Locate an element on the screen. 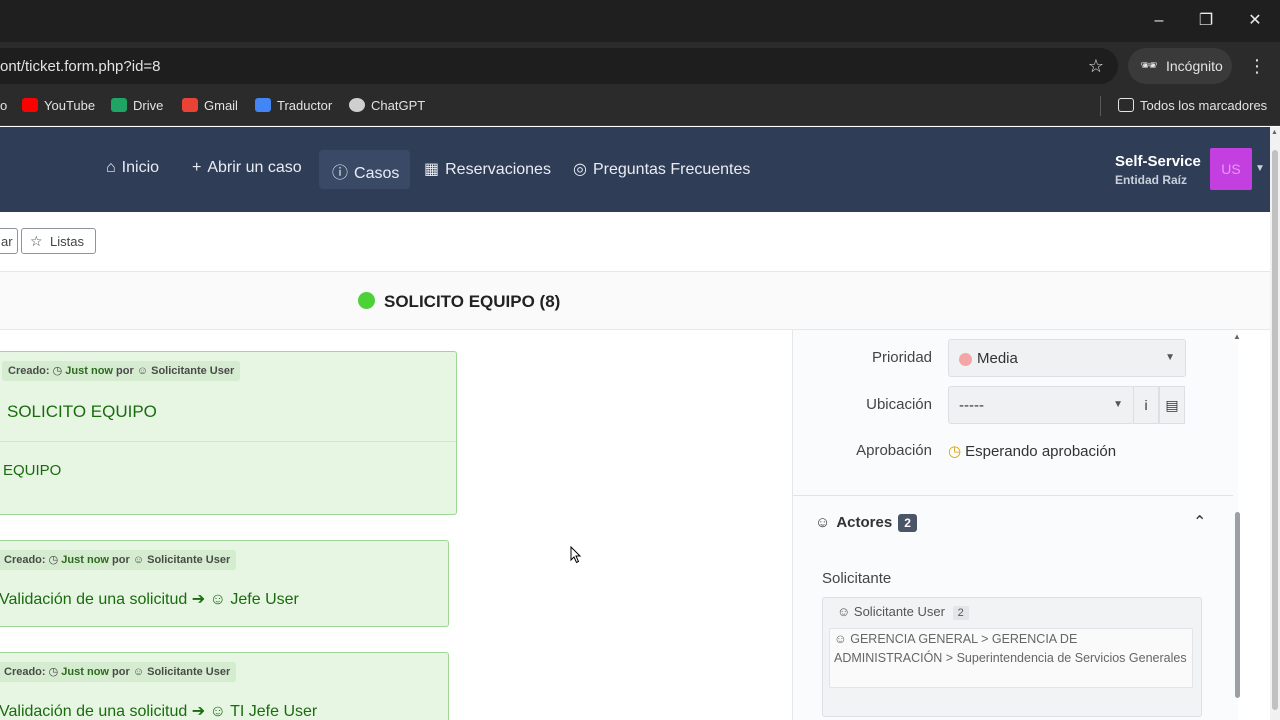  bookmark-label: Traductor is located at coordinates (305, 105).